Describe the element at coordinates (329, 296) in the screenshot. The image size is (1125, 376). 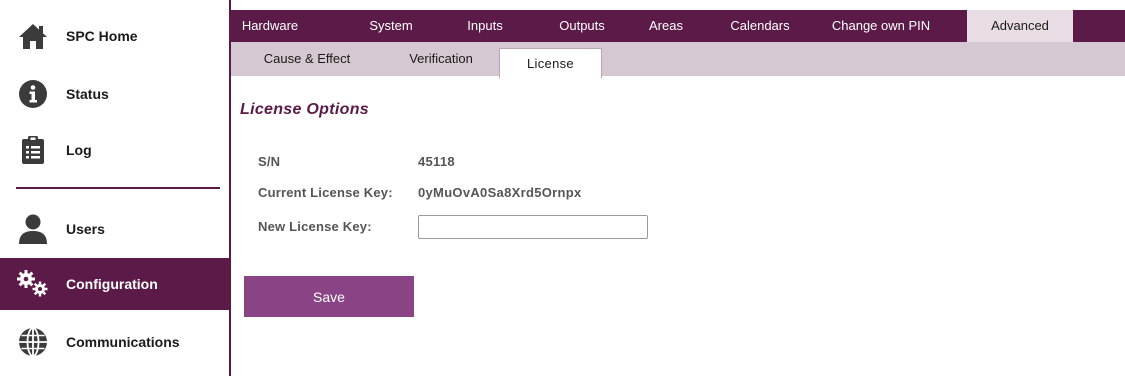
I see `save-button: Save` at that location.